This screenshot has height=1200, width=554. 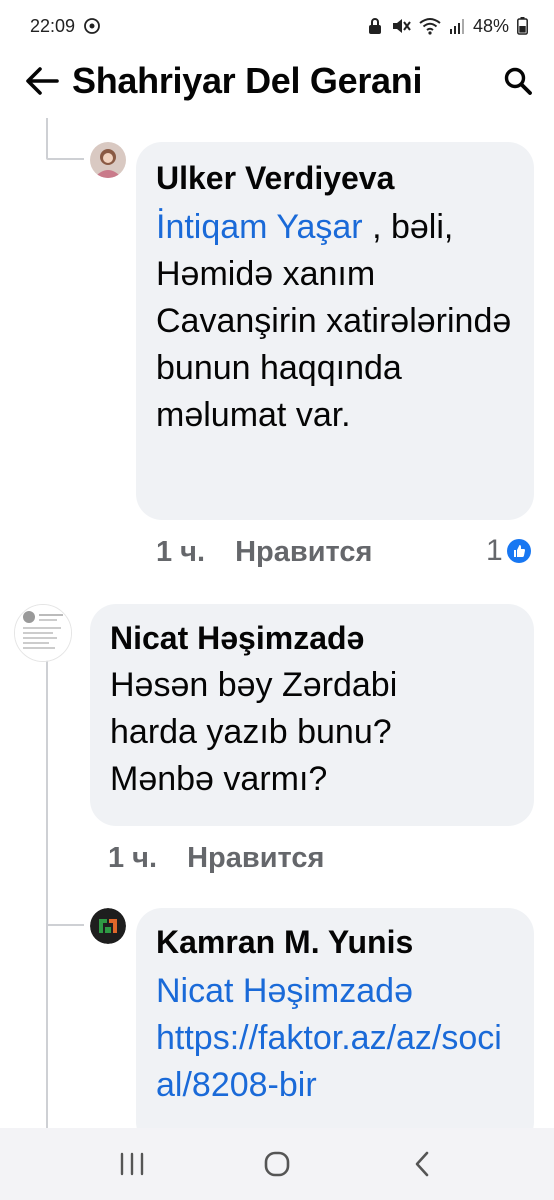 What do you see at coordinates (92, 26) in the screenshot?
I see `screen-record-icon` at bounding box center [92, 26].